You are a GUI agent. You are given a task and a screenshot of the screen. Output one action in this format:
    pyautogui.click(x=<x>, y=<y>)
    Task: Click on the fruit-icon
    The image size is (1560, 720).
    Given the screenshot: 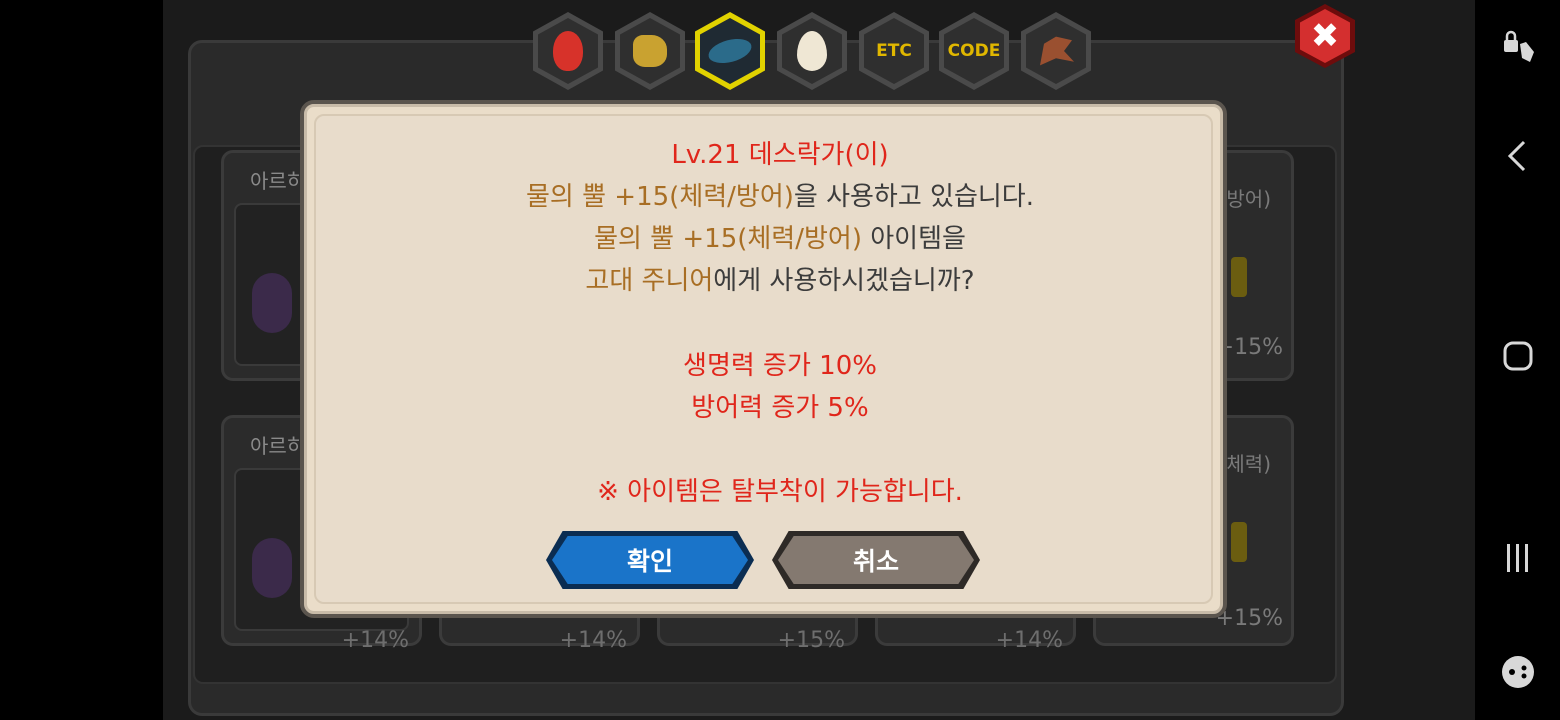 What is the action you would take?
    pyautogui.click(x=568, y=51)
    